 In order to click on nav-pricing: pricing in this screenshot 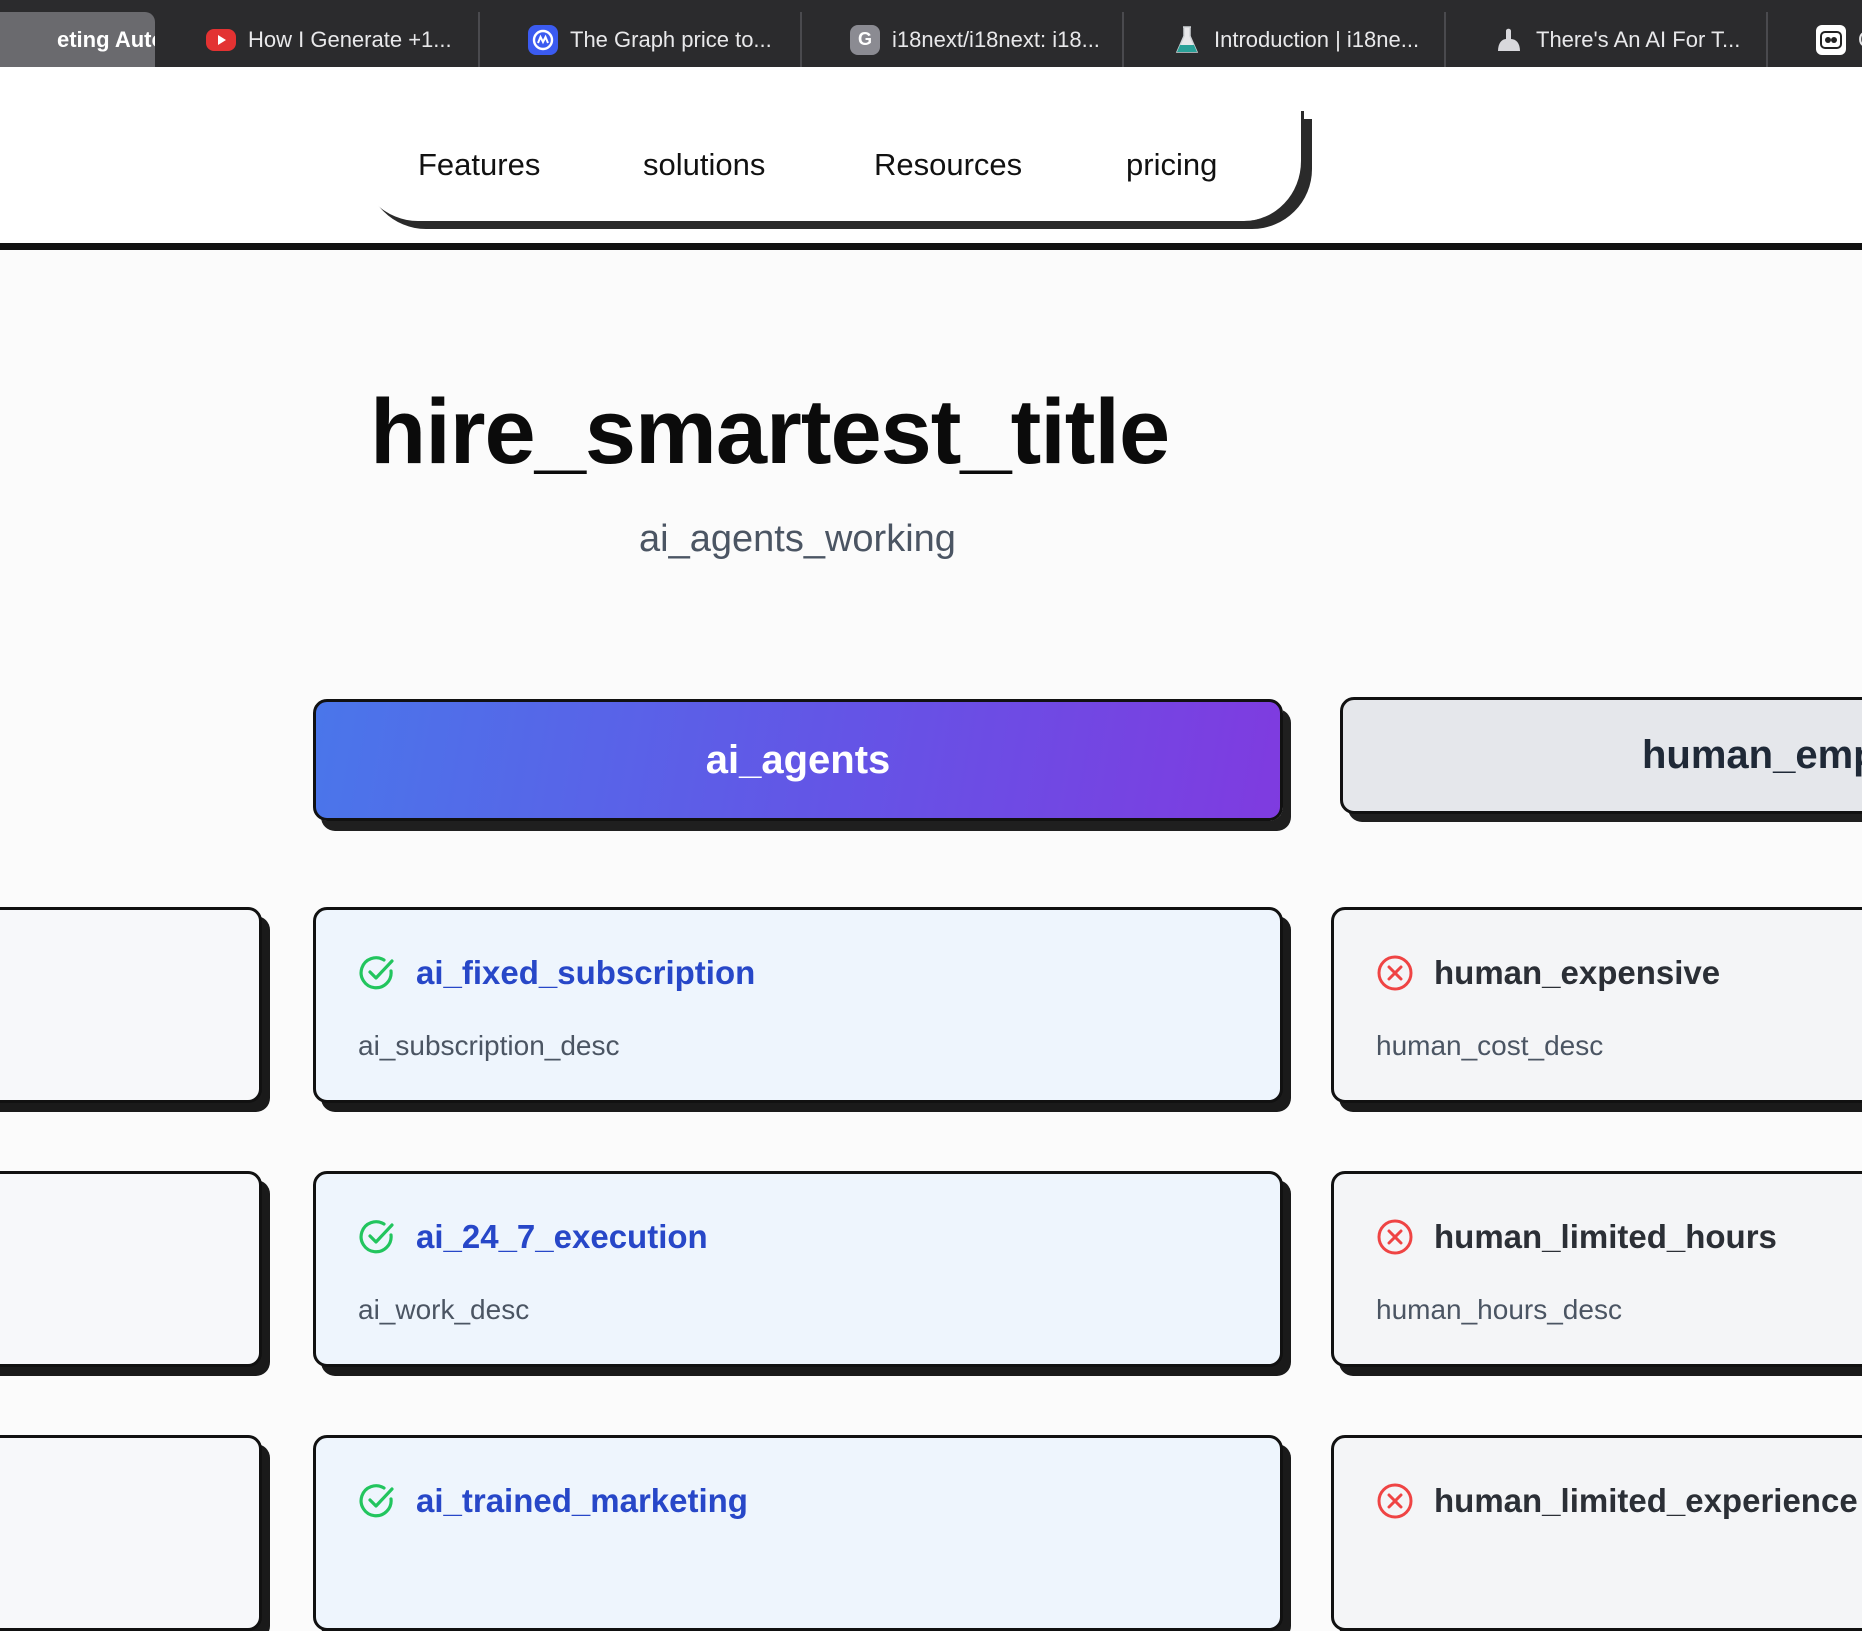, I will do `click(1171, 165)`.